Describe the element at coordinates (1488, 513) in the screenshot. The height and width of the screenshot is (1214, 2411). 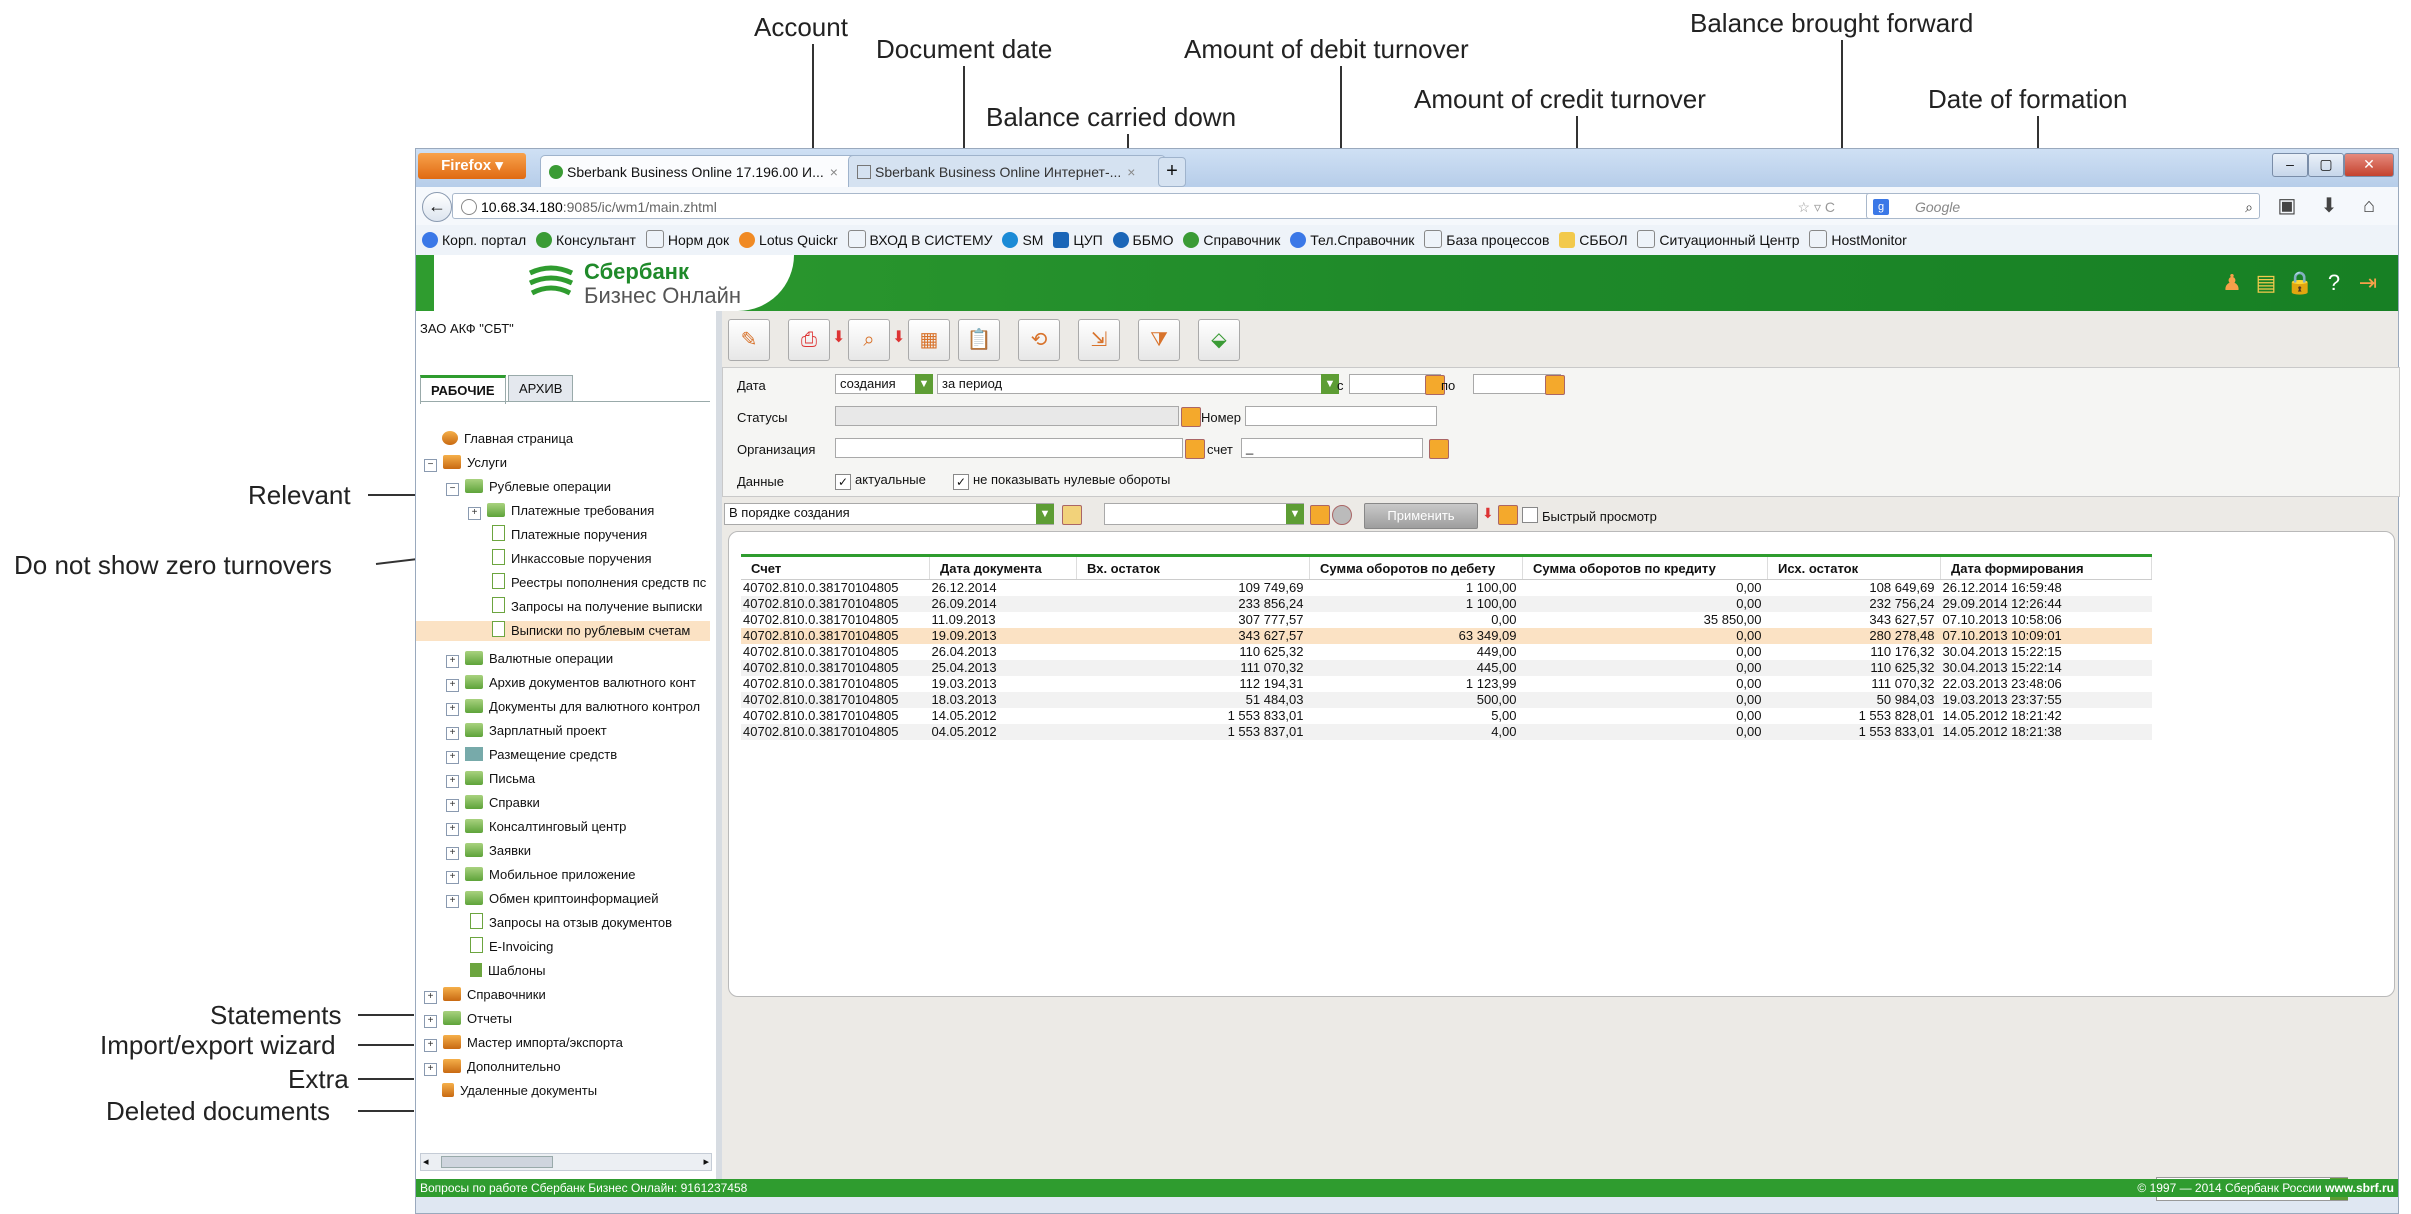
I see `apply-dropdown-icon: ⬇` at that location.